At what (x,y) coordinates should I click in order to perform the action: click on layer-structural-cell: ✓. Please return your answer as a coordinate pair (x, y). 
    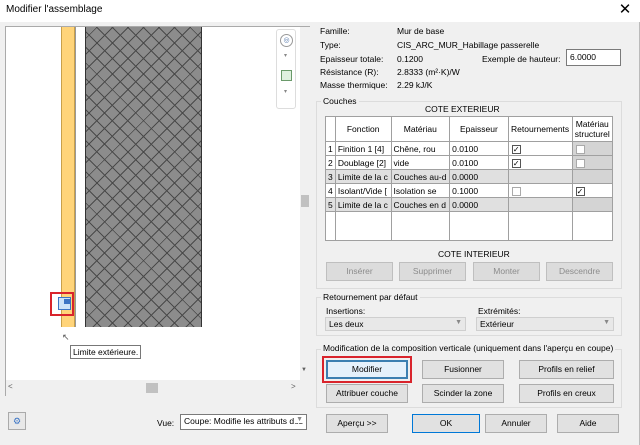
    Looking at the image, I should click on (592, 190).